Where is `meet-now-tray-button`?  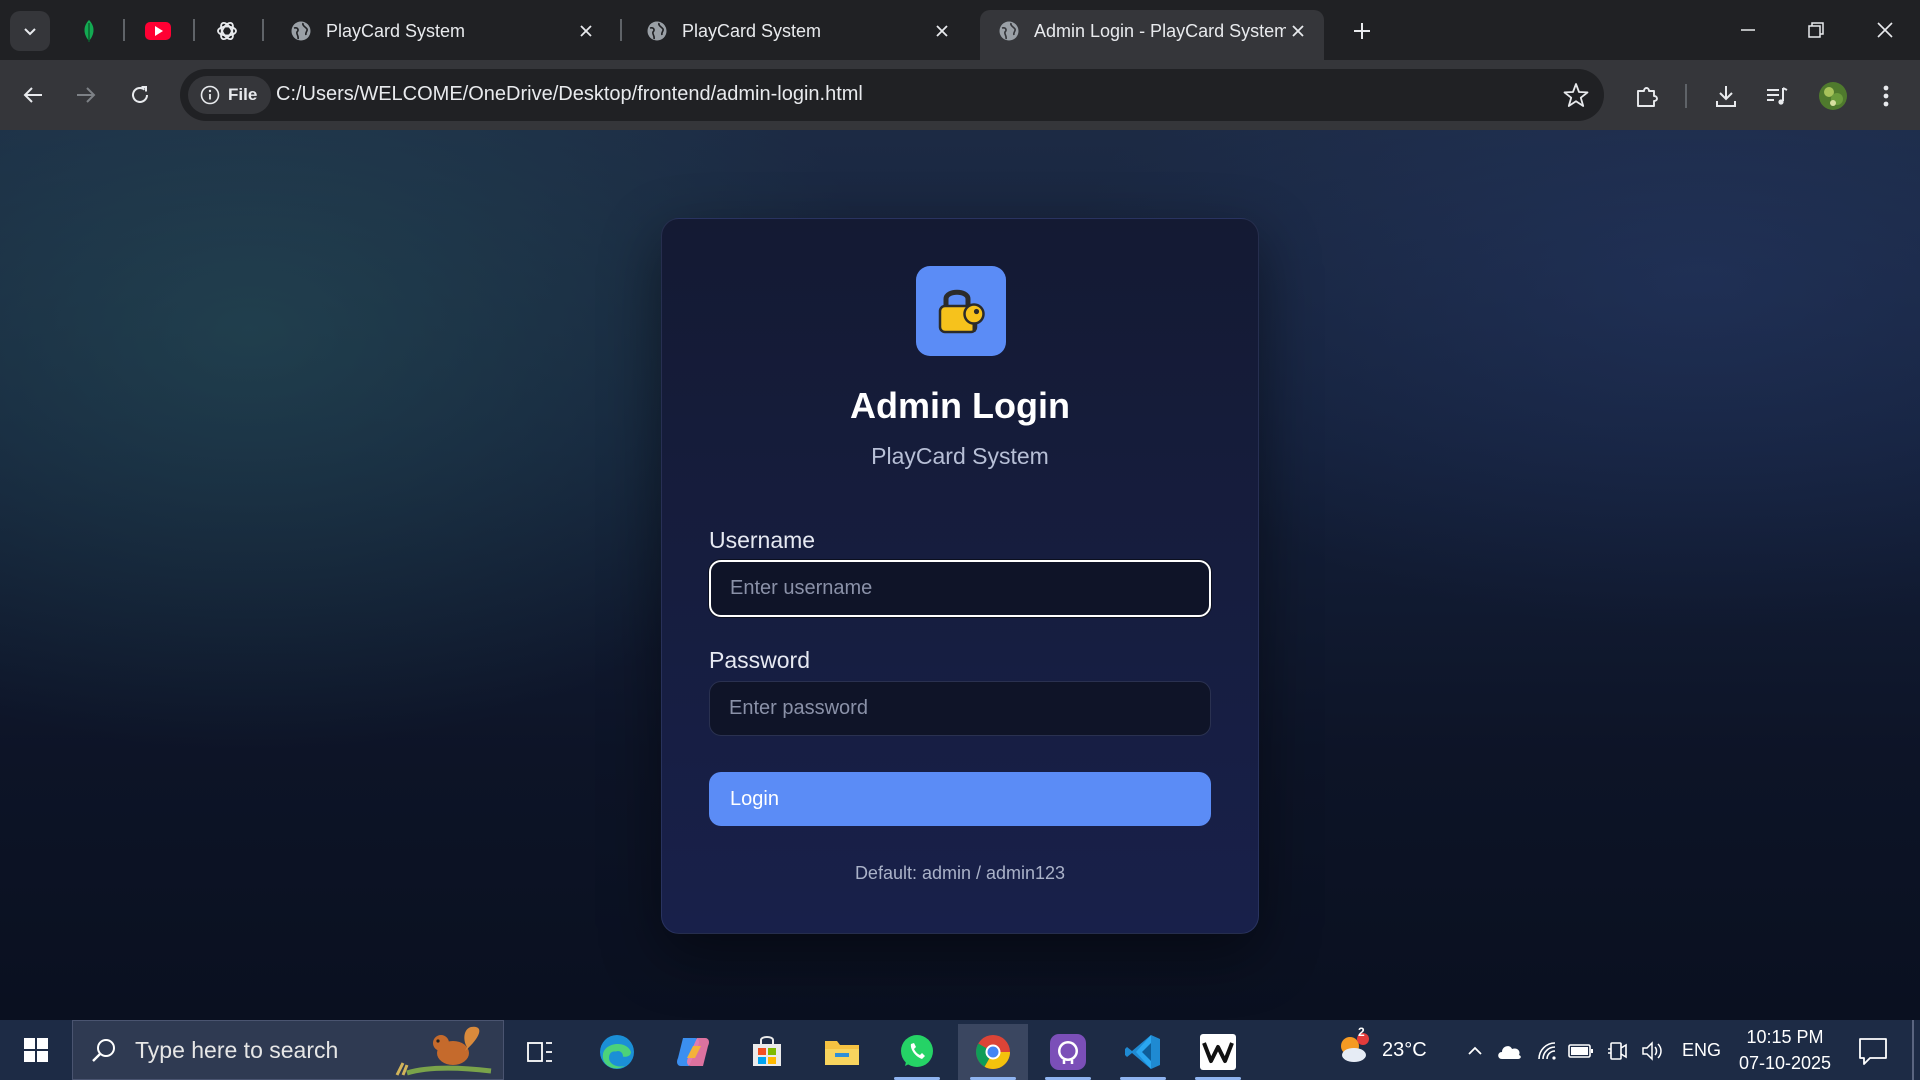
meet-now-tray-button is located at coordinates (1618, 1051).